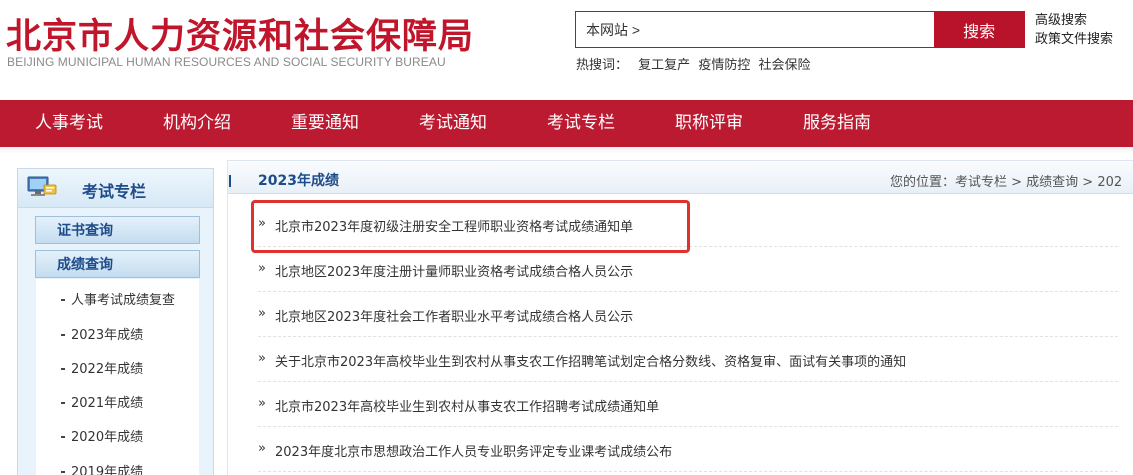 The height and width of the screenshot is (475, 1133). Describe the element at coordinates (602, 65) in the screenshot. I see `hot-search-label: 热搜词：` at that location.